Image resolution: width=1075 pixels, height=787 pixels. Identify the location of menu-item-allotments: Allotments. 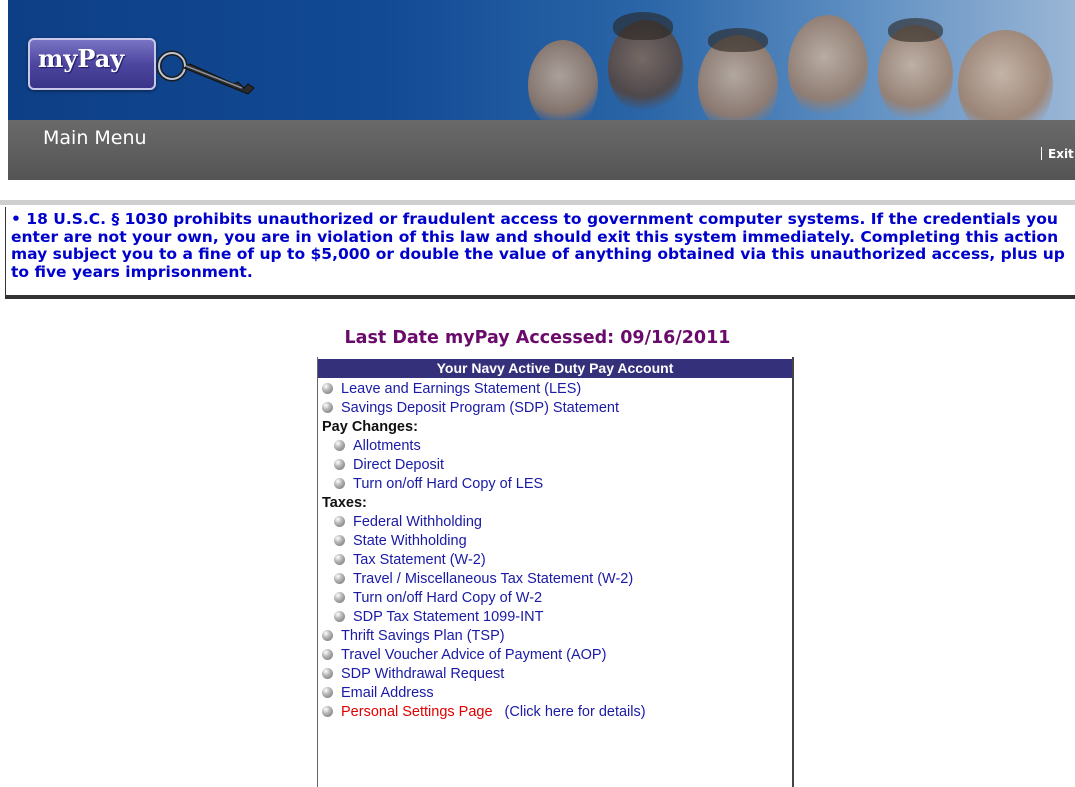
(377, 446).